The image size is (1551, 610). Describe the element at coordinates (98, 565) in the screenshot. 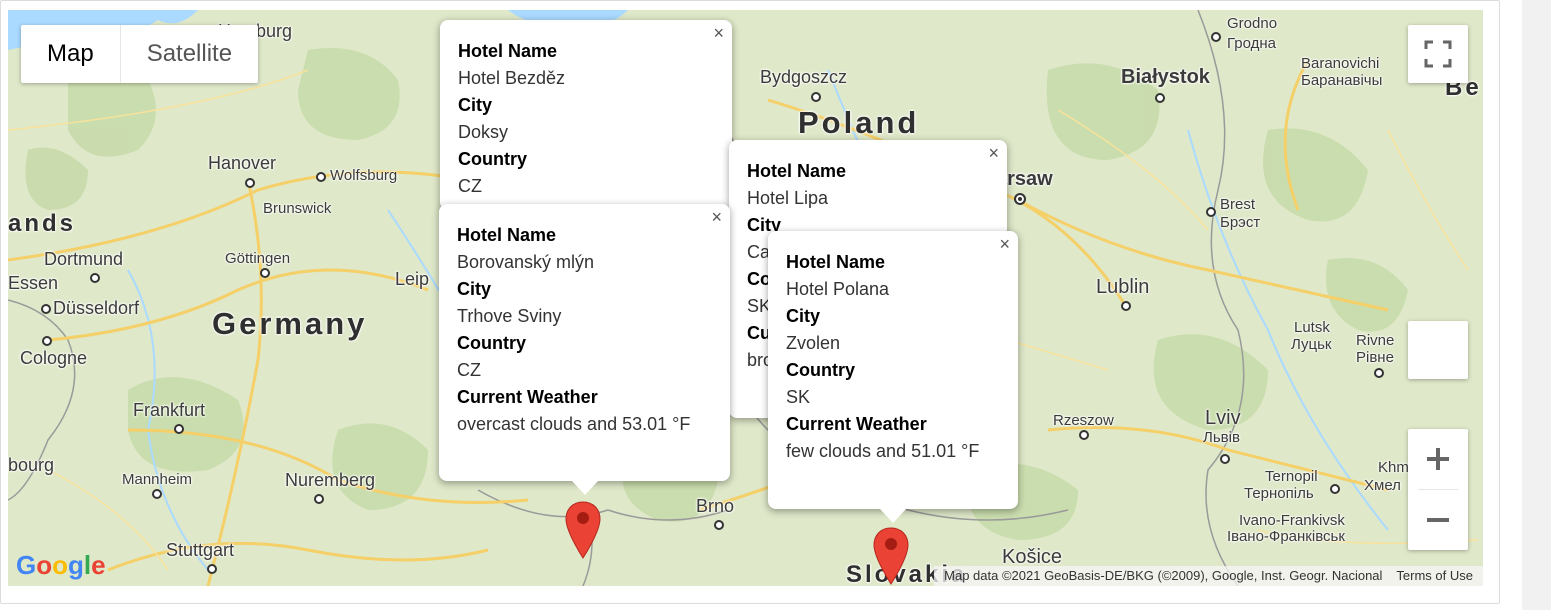

I see `logo-letter: e` at that location.